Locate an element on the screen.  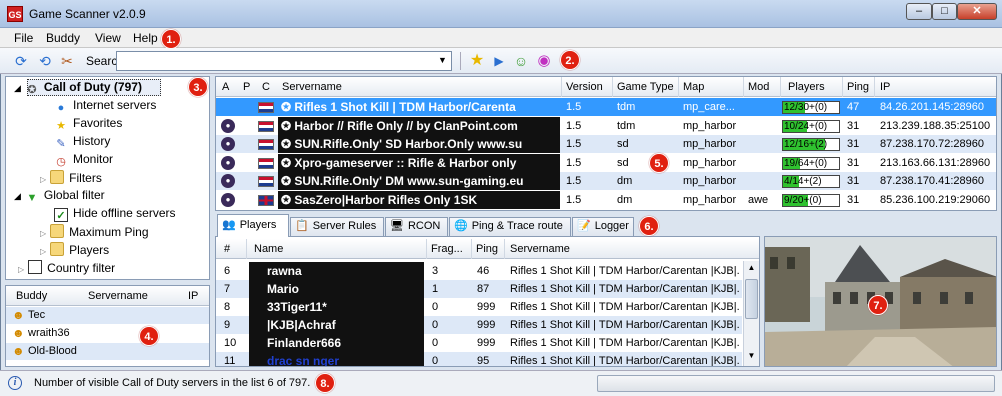
tab-server-rules: 📋 Server Rules is located at coordinates (337, 226).